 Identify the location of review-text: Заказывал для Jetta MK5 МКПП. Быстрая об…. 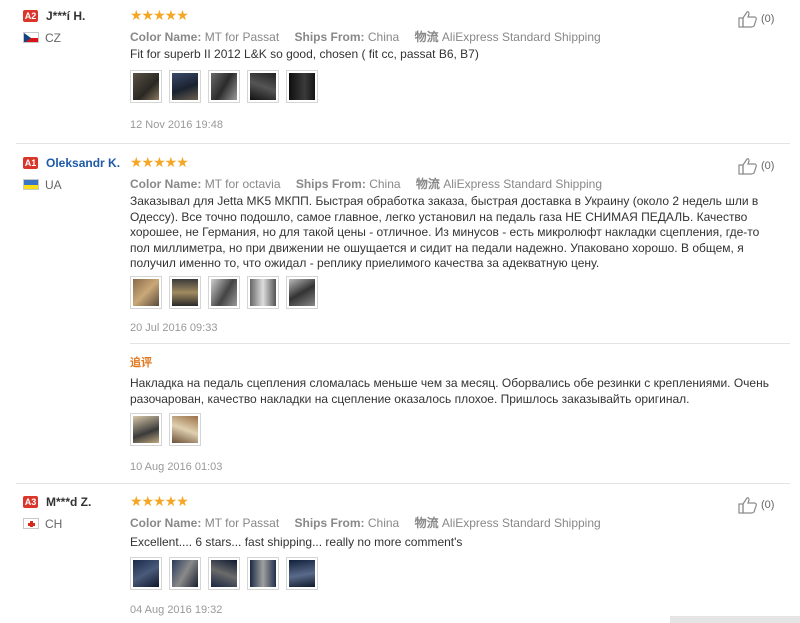
(445, 232).